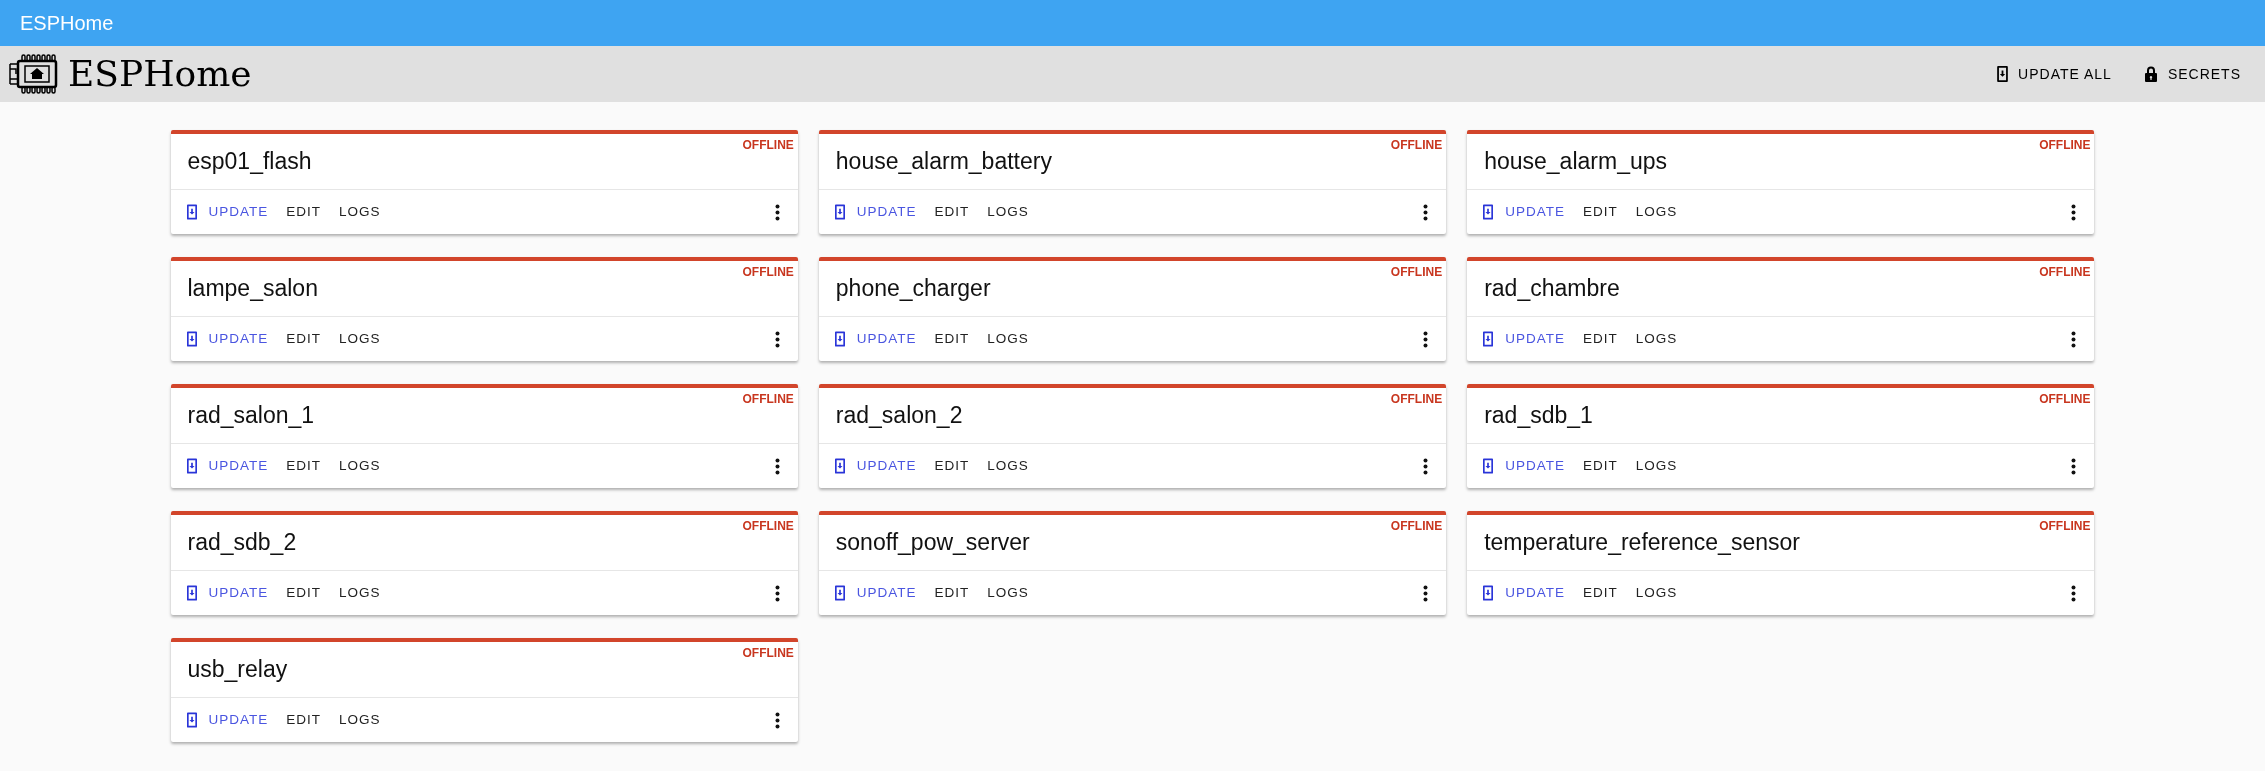 The height and width of the screenshot is (771, 2265). I want to click on device-name: usb_relay, so click(237, 670).